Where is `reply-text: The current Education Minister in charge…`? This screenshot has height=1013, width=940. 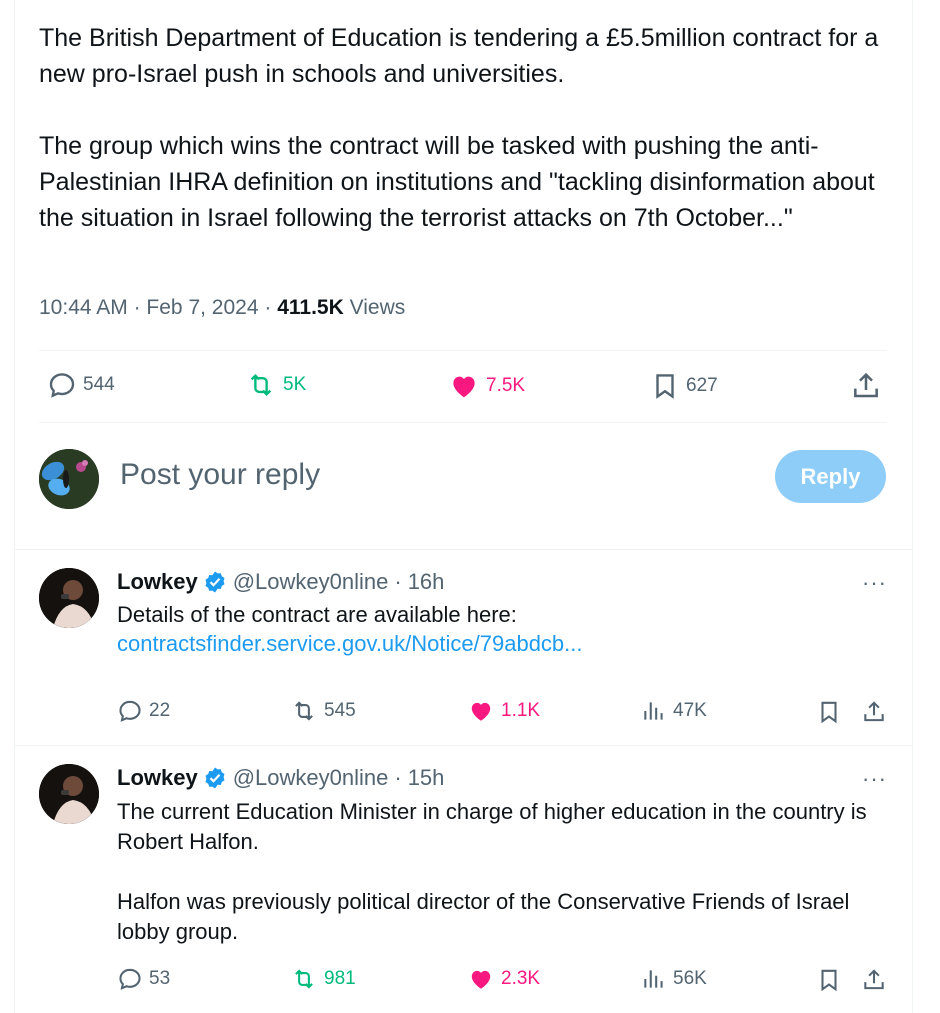
reply-text: The current Education Minister in charge… is located at coordinates (492, 871).